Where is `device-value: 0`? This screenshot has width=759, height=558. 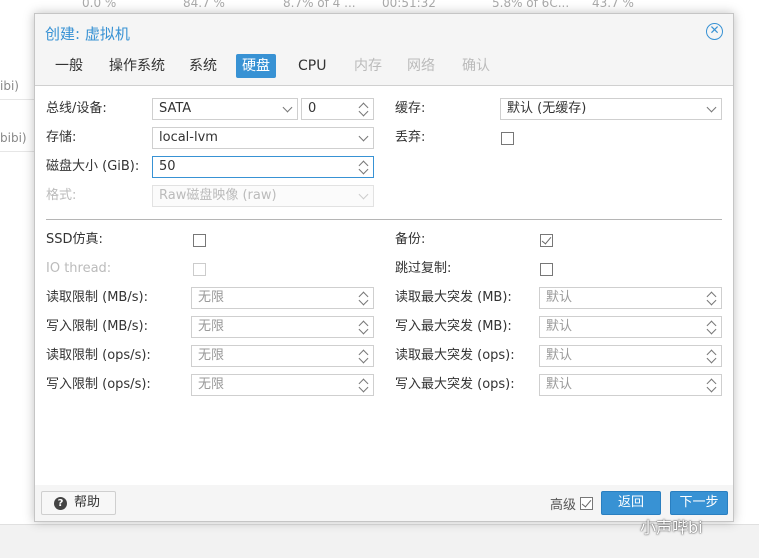 device-value: 0 is located at coordinates (312, 108).